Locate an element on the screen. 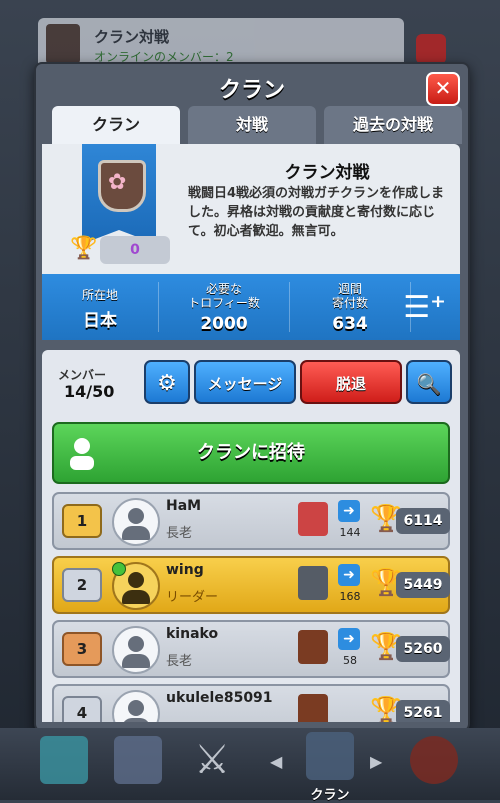 This screenshot has width=500, height=803. search-icon: 🔍 is located at coordinates (429, 384).